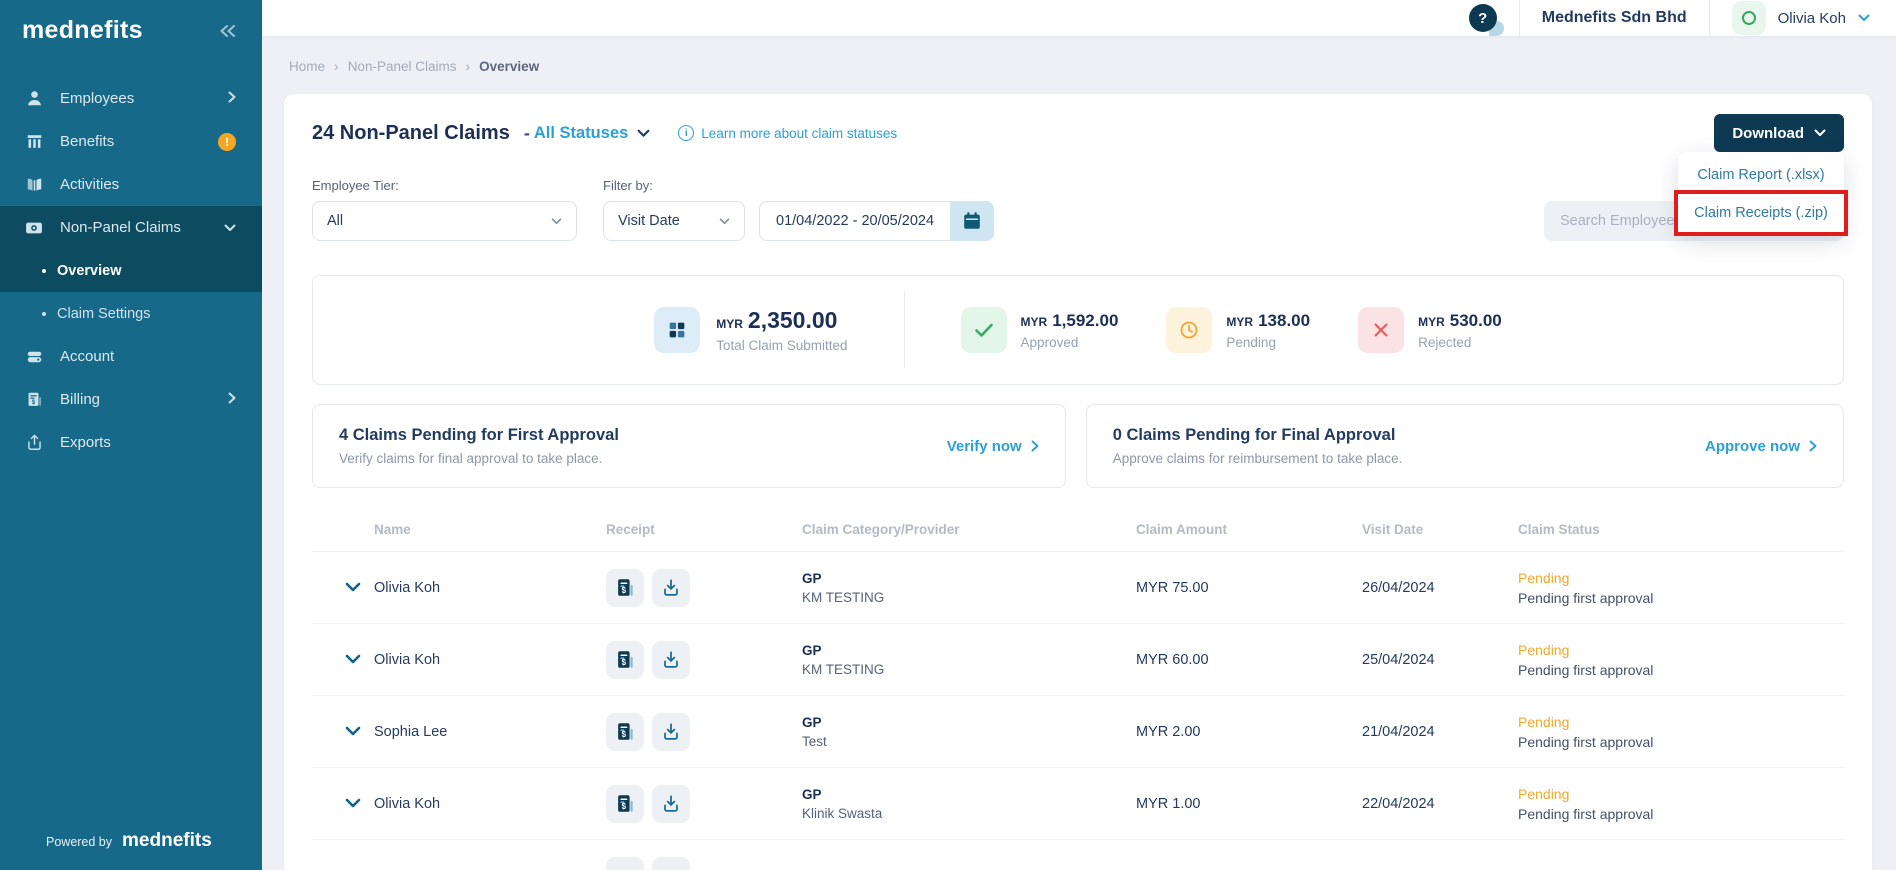 This screenshot has width=1896, height=870. What do you see at coordinates (104, 313) in the screenshot?
I see `sidebar-item-label: Claim Settings` at bounding box center [104, 313].